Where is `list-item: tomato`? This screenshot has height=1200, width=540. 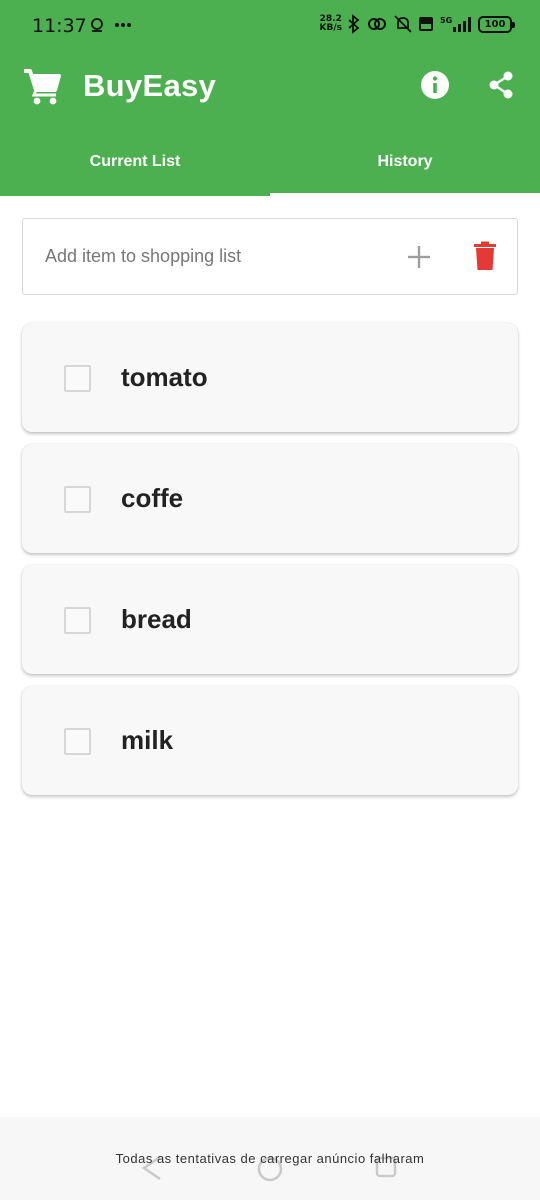
list-item: tomato is located at coordinates (270, 377).